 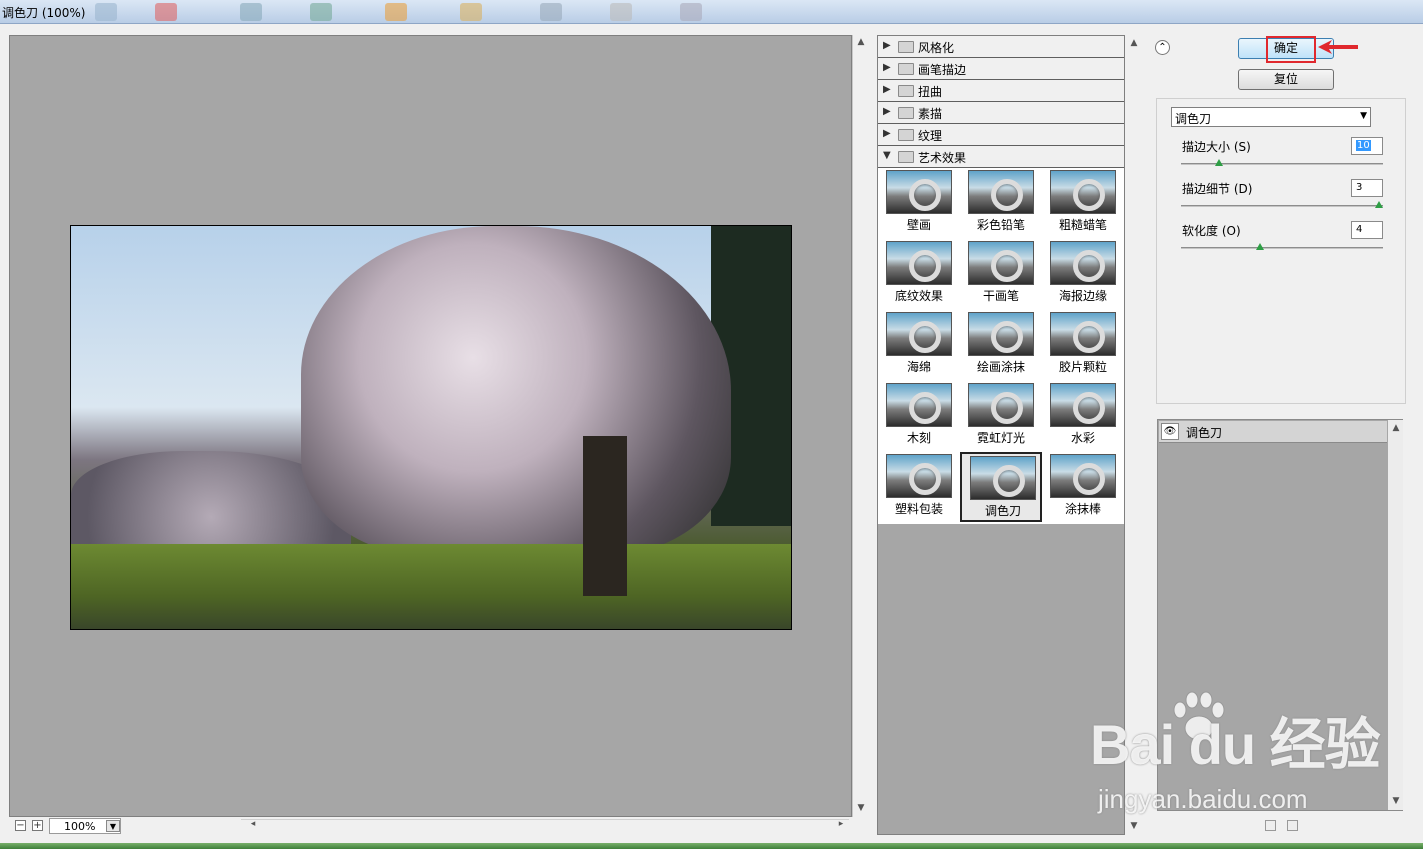 I want to click on category-distort: ▶ 扭曲, so click(x=1001, y=91).